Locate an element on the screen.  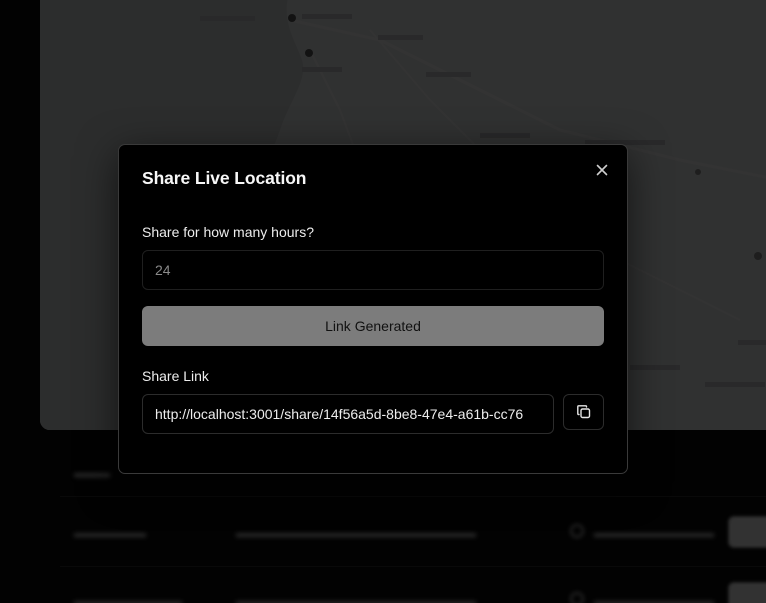
share-link-label: Share Link is located at coordinates (175, 376).